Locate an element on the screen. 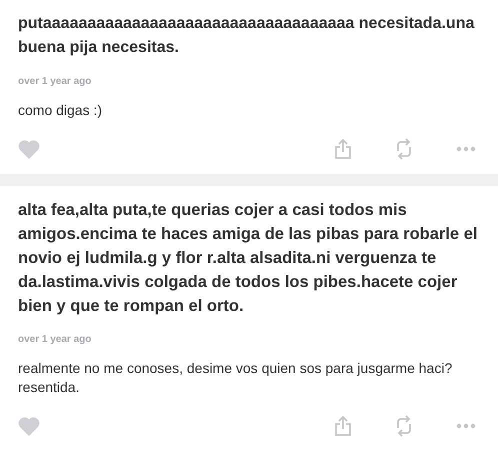 This screenshot has width=498, height=450. question-text: putaaaaaaaaaaaaaaaaaaaaaaaaaaaaaaaaaaa necesitada.una buena pija necesitas. is located at coordinates (247, 36).